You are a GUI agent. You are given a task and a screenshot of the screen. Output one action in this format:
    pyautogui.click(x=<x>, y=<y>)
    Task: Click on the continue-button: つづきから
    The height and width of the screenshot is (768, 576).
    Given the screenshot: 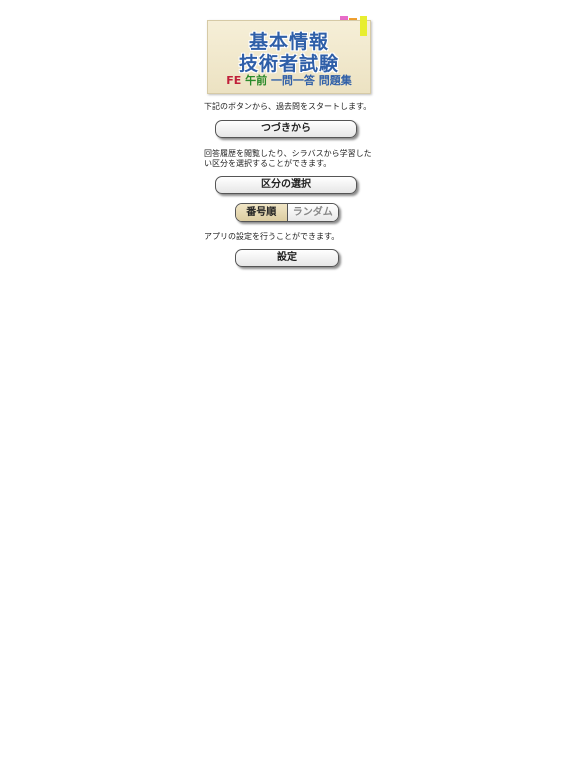 What is the action you would take?
    pyautogui.click(x=286, y=129)
    